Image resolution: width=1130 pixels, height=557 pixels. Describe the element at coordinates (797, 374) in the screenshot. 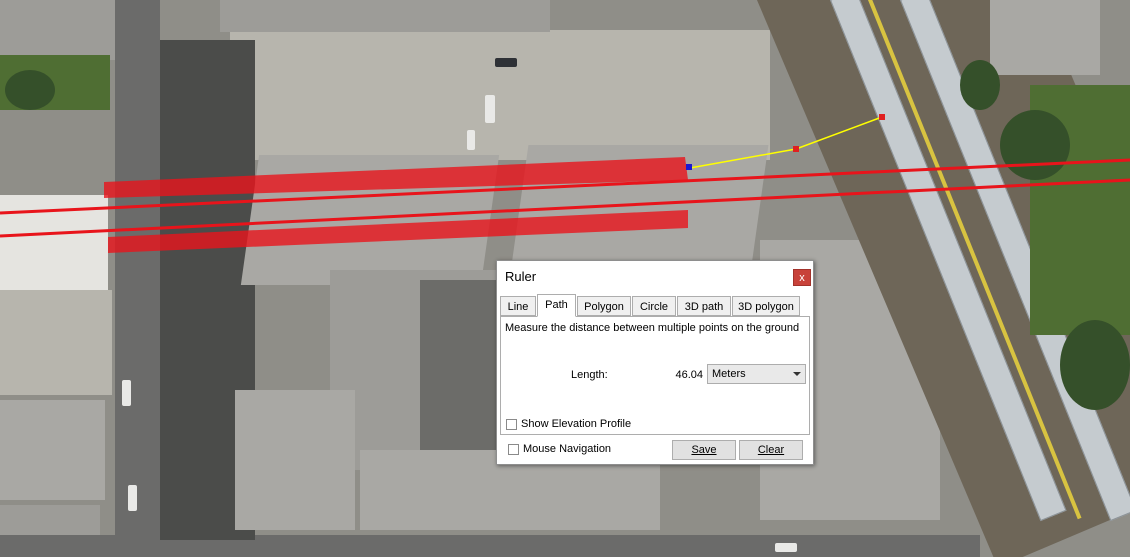

I see `chevron-down-icon` at that location.